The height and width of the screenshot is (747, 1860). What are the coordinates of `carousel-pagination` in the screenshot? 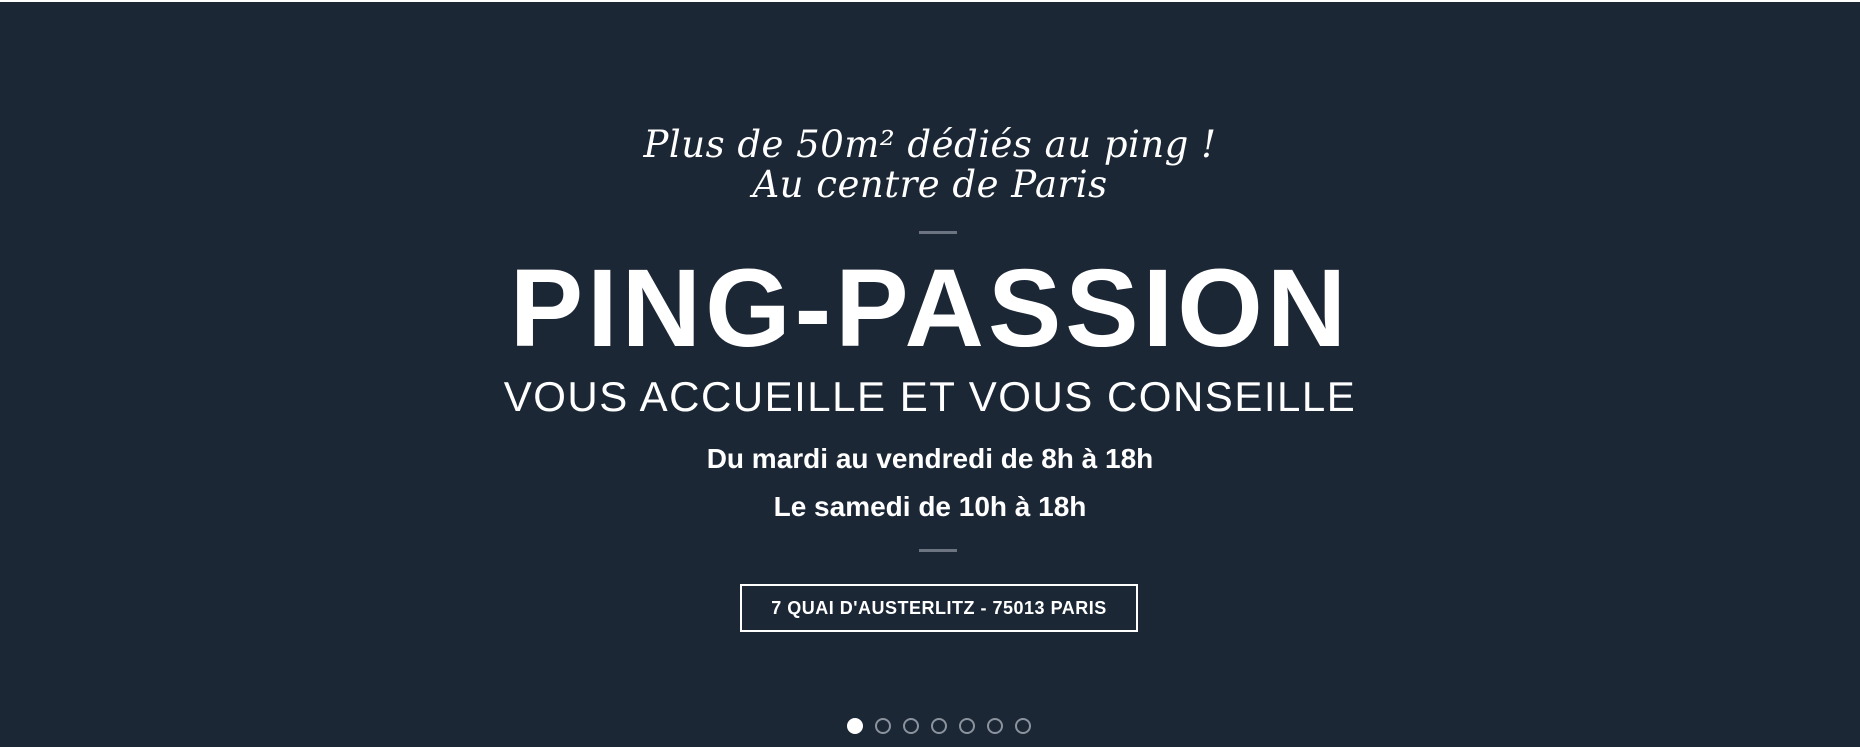 It's located at (939, 726).